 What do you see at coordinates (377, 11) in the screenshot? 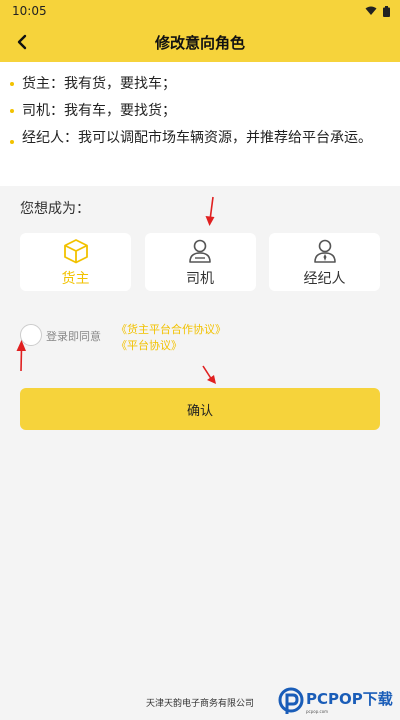
I see `status-icons` at bounding box center [377, 11].